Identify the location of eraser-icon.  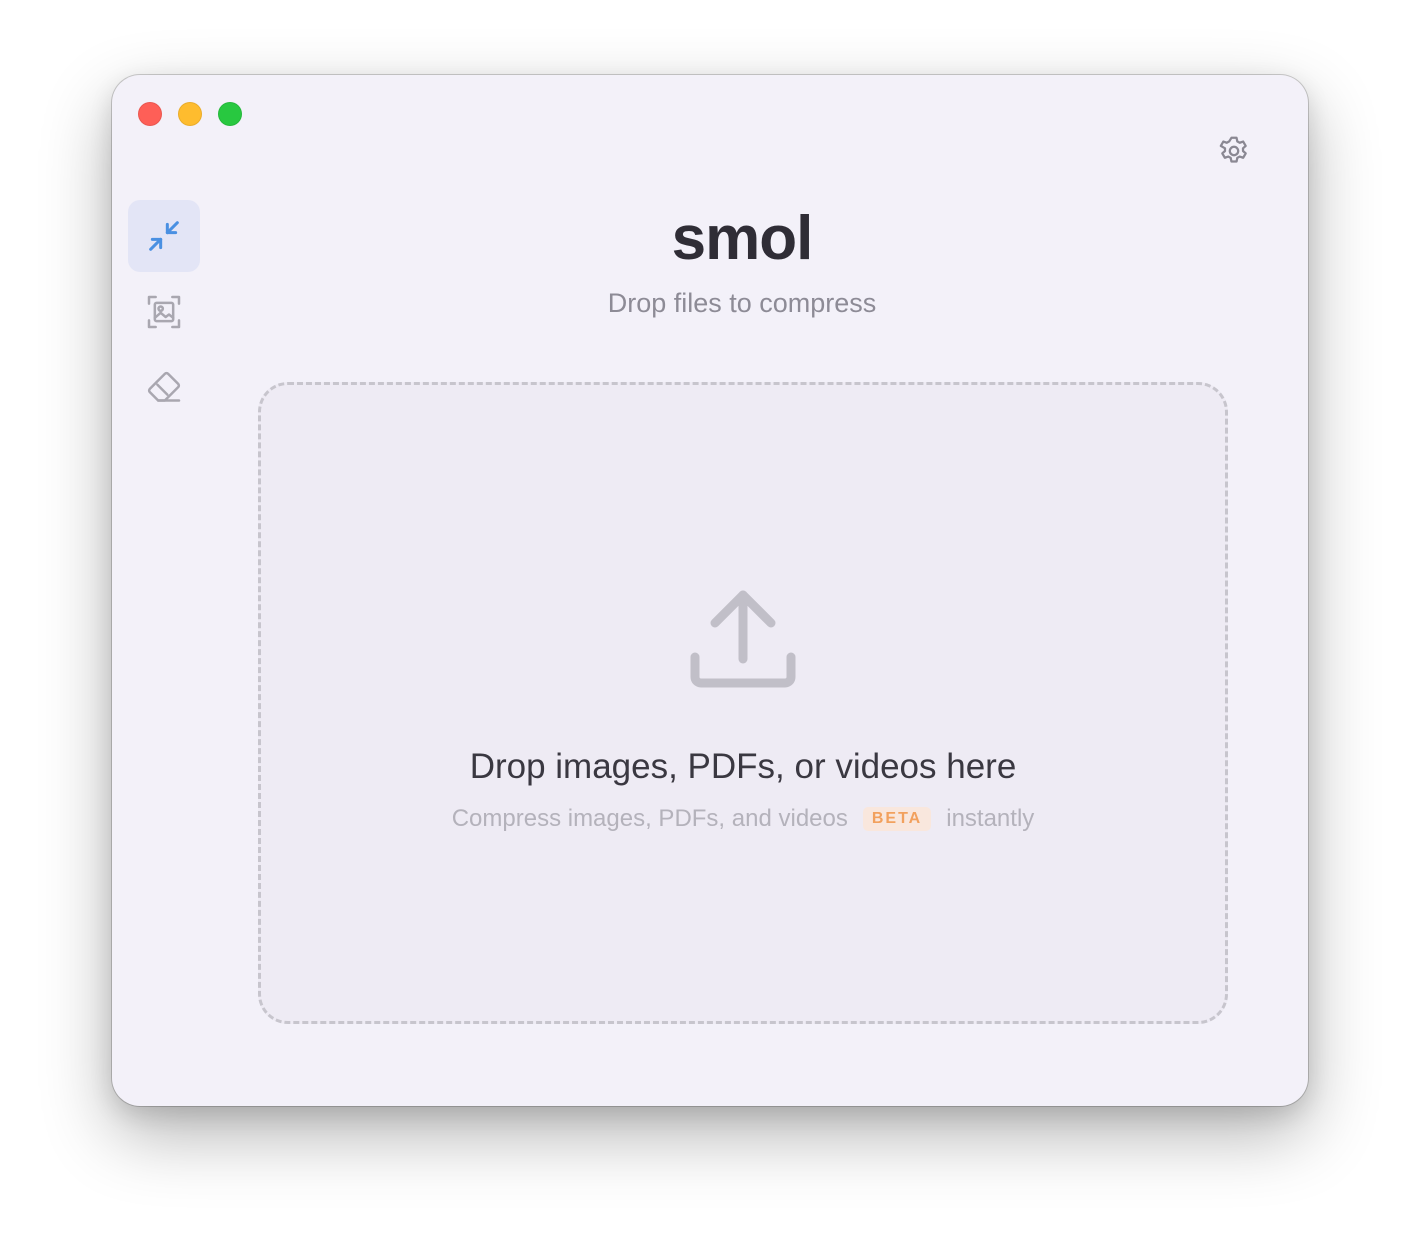
(164, 386).